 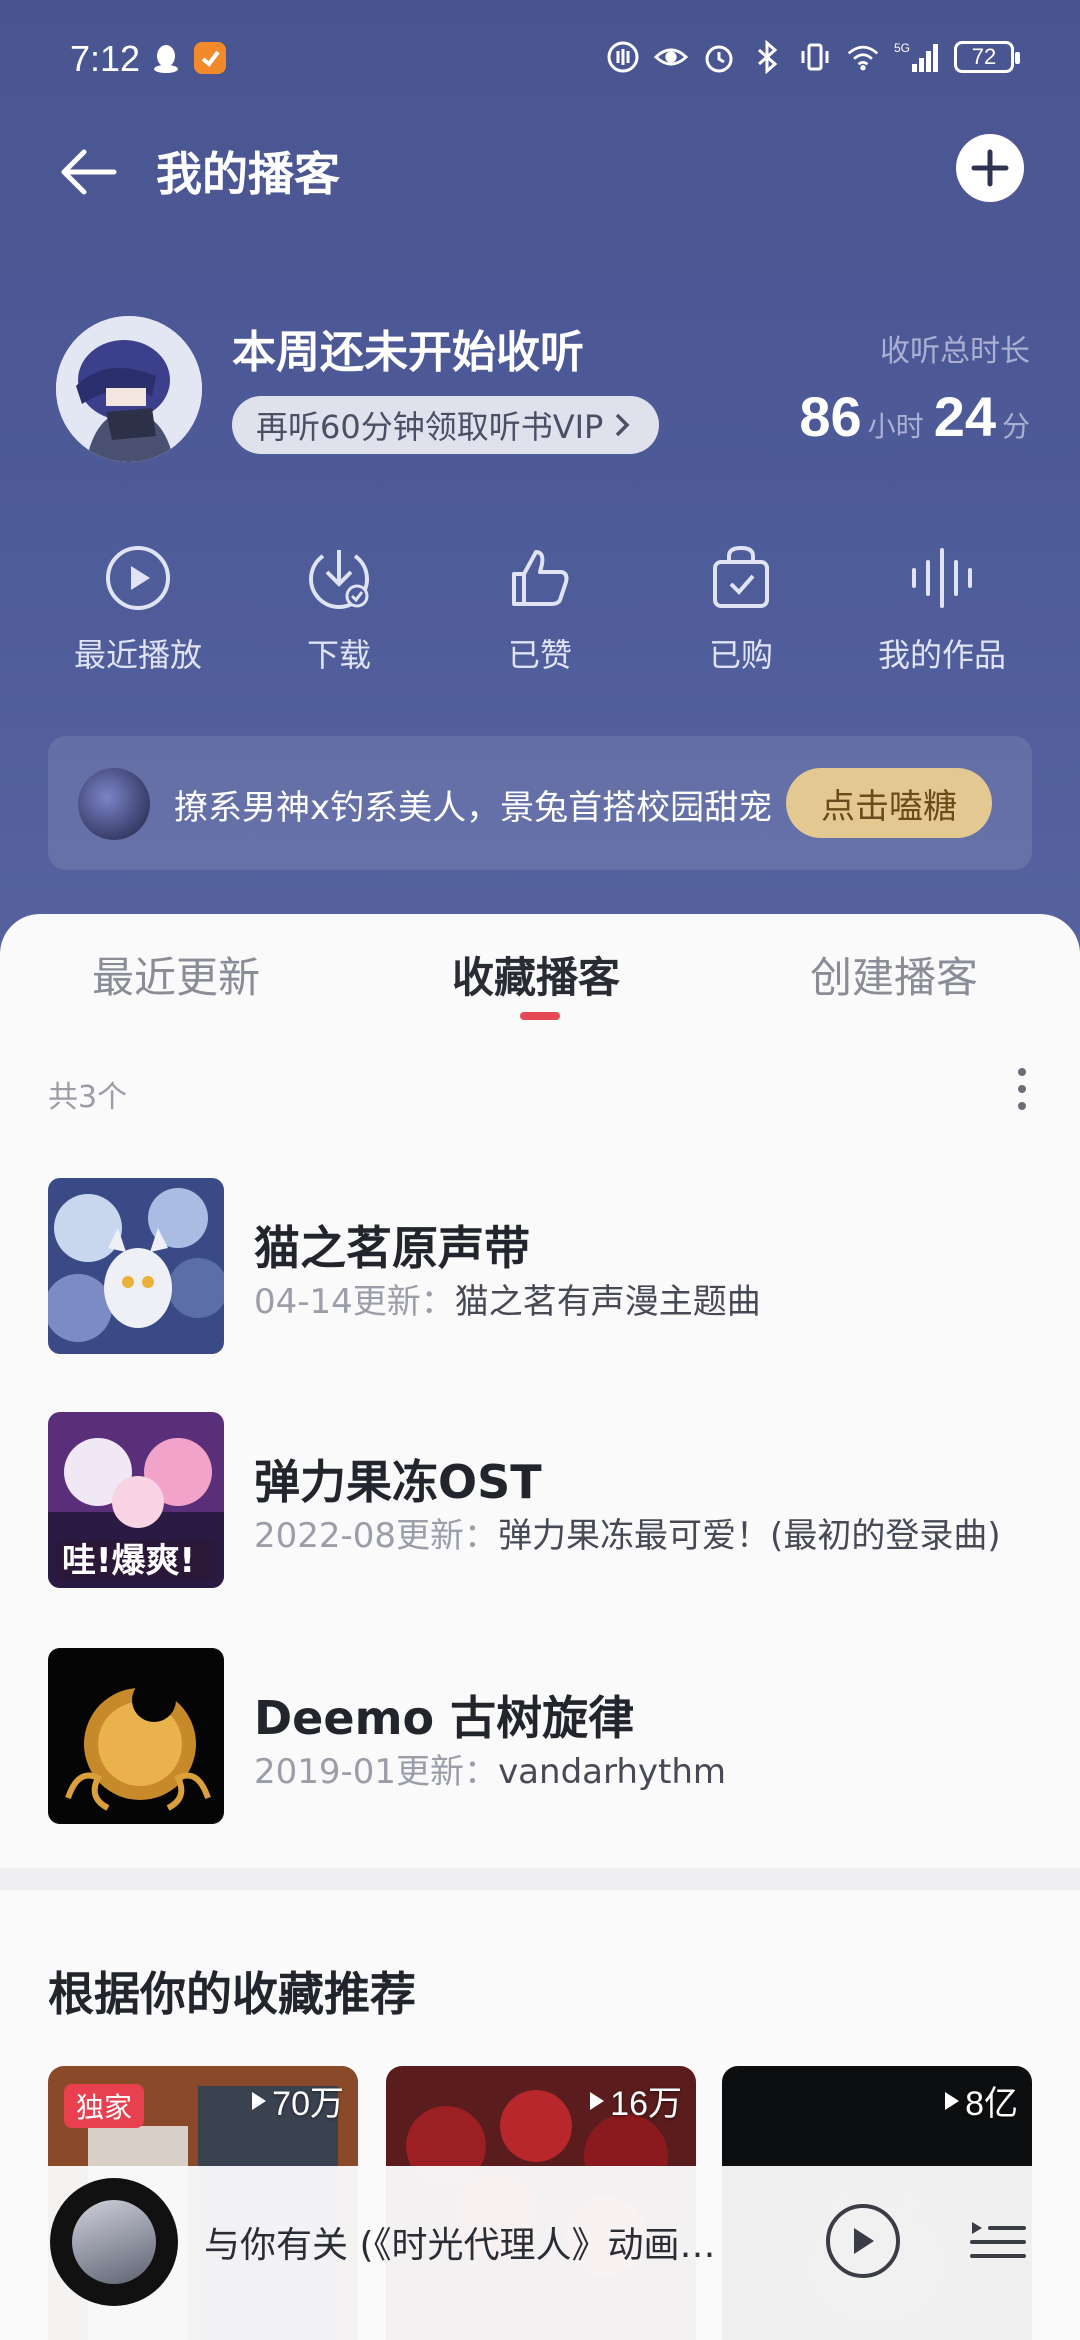 I want to click on purchased-button: 已购, so click(x=741, y=608).